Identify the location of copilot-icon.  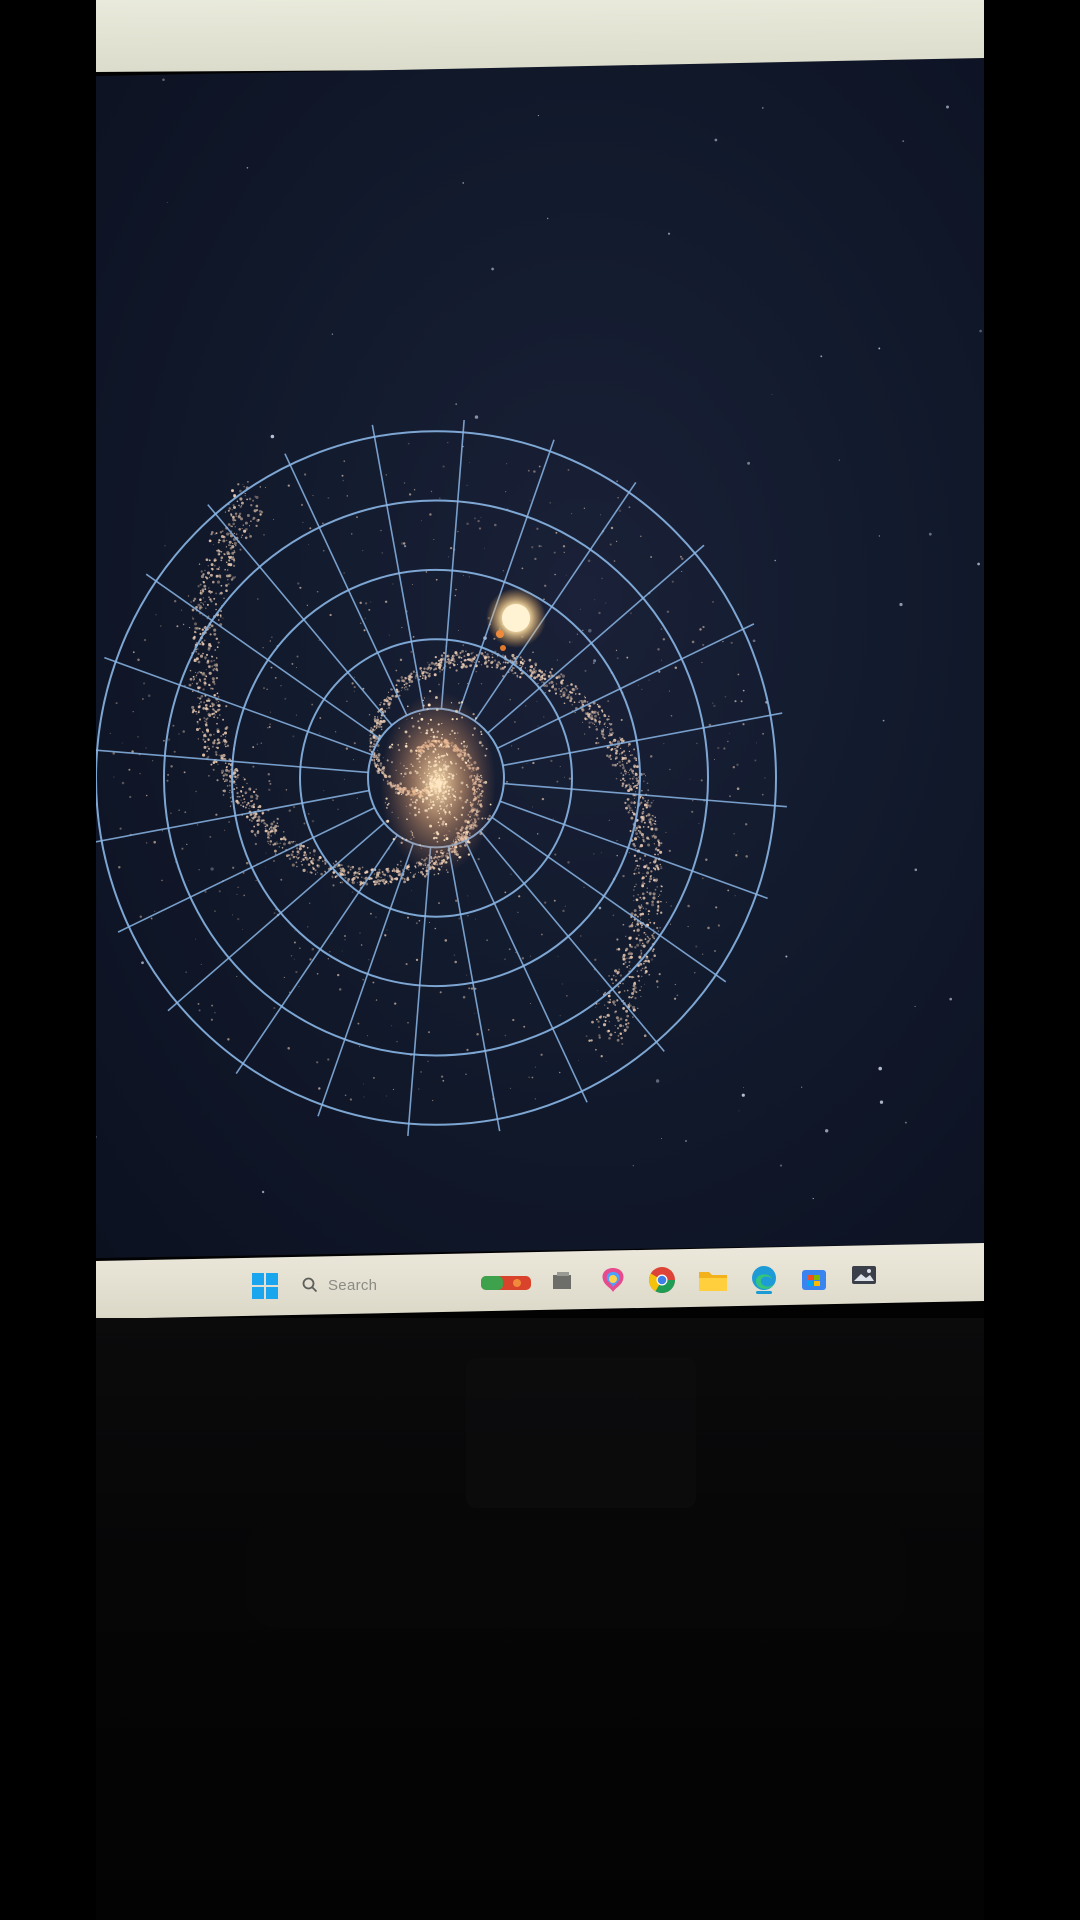
(613, 1280).